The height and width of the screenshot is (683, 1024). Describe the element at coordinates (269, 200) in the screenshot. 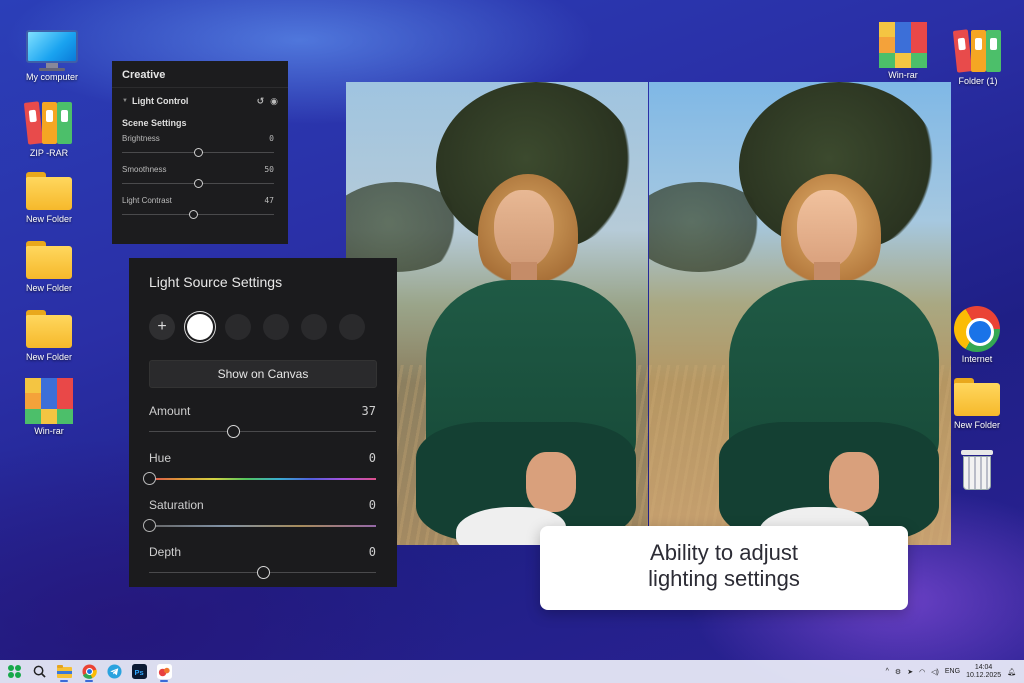

I see `light-contrast-value: 47` at that location.